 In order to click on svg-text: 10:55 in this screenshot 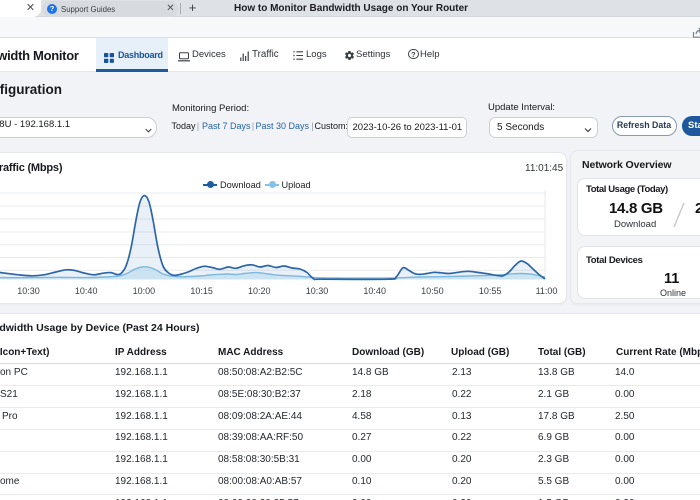, I will do `click(490, 291)`.